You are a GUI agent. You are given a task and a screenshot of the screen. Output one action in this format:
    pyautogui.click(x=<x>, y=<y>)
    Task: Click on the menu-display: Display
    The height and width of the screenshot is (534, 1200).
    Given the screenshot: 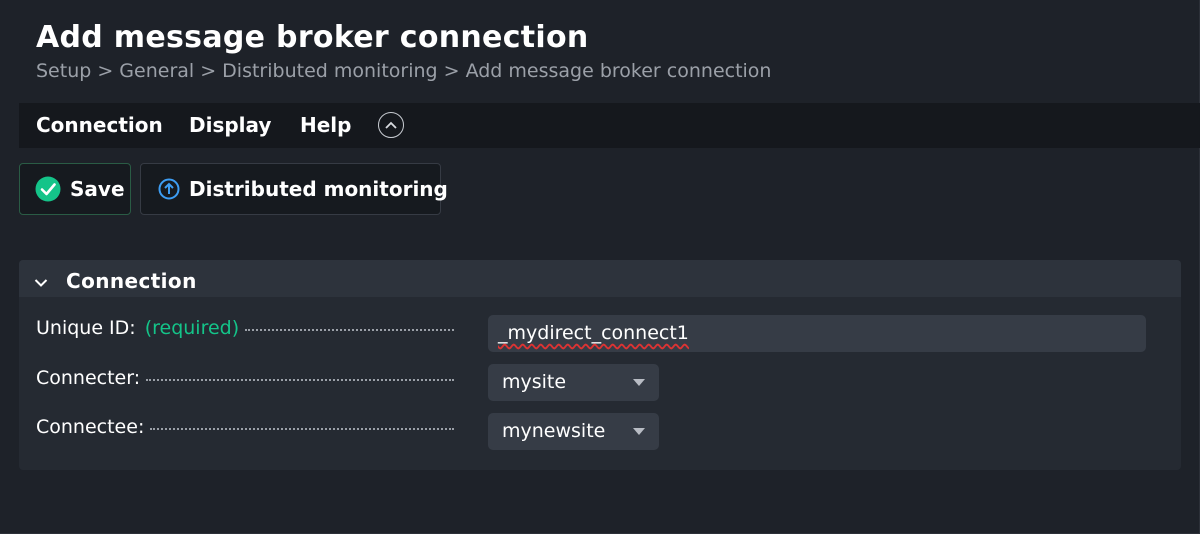 What is the action you would take?
    pyautogui.click(x=230, y=125)
    